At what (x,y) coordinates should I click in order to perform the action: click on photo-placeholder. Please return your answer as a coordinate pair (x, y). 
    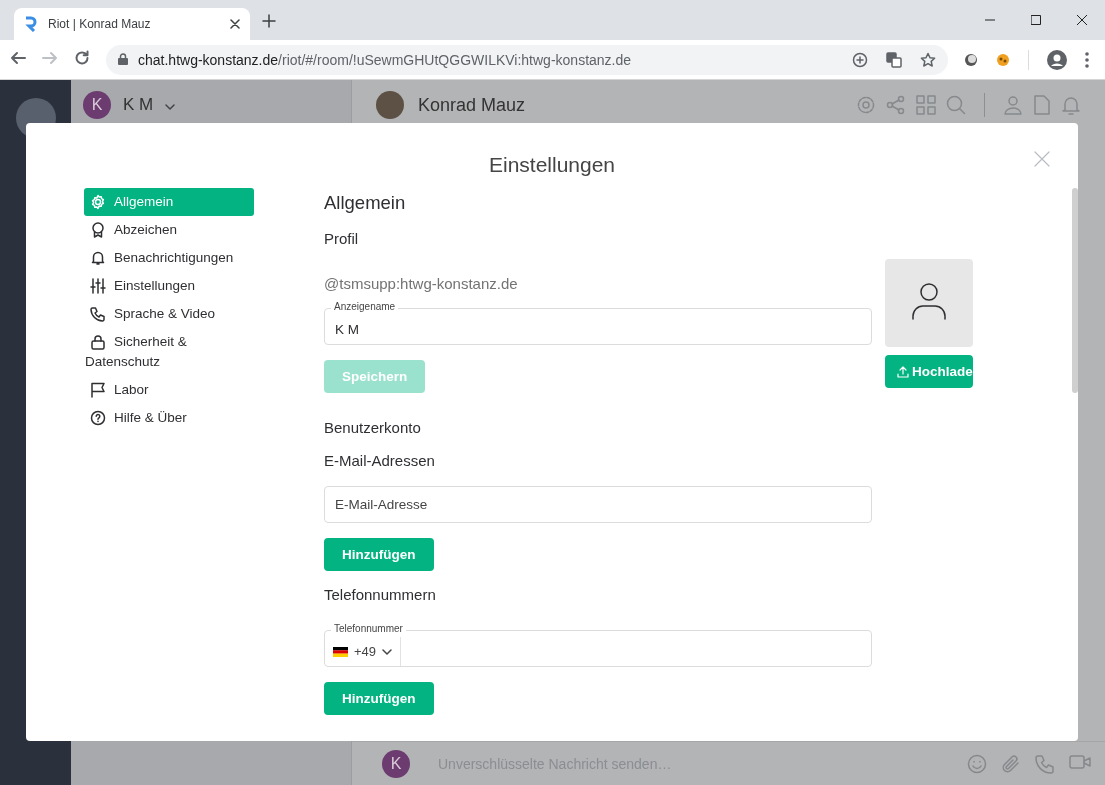
    Looking at the image, I should click on (390, 105).